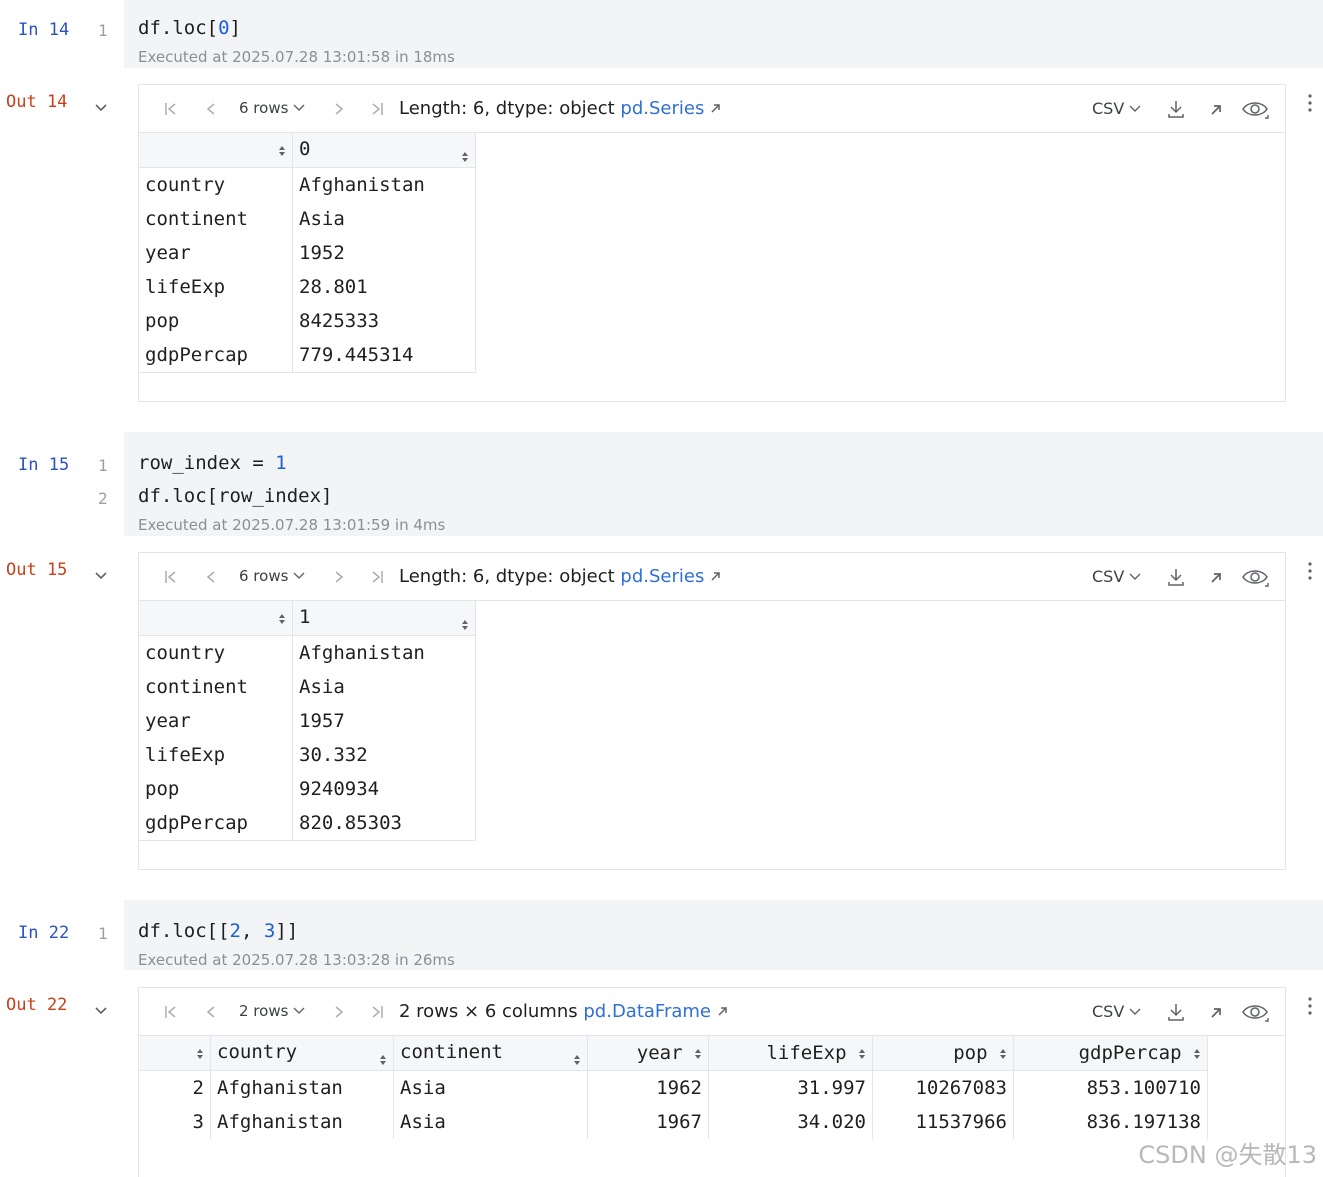 The height and width of the screenshot is (1177, 1323). Describe the element at coordinates (307, 789) in the screenshot. I see `table-row: pop 9240934` at that location.